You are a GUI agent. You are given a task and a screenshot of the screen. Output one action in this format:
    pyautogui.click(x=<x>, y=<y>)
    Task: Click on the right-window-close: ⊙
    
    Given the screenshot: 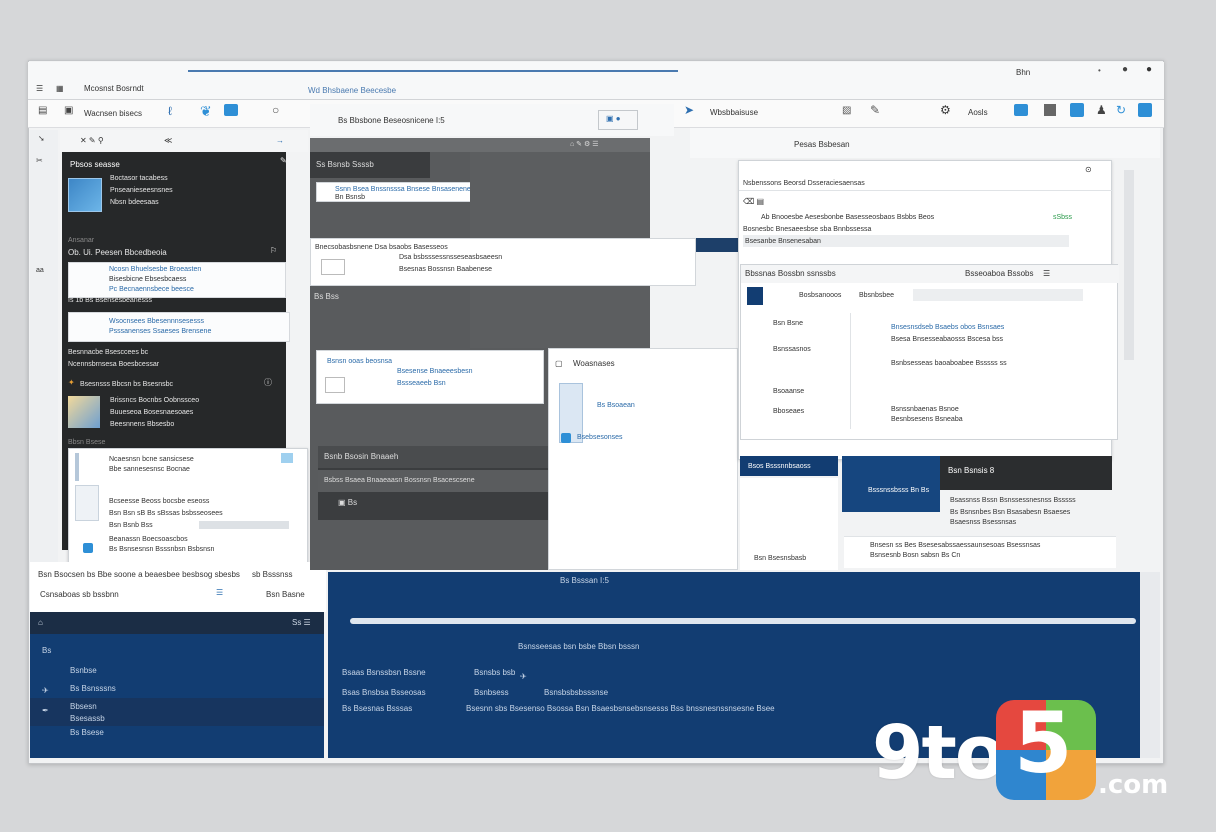 What is the action you would take?
    pyautogui.click(x=1088, y=170)
    